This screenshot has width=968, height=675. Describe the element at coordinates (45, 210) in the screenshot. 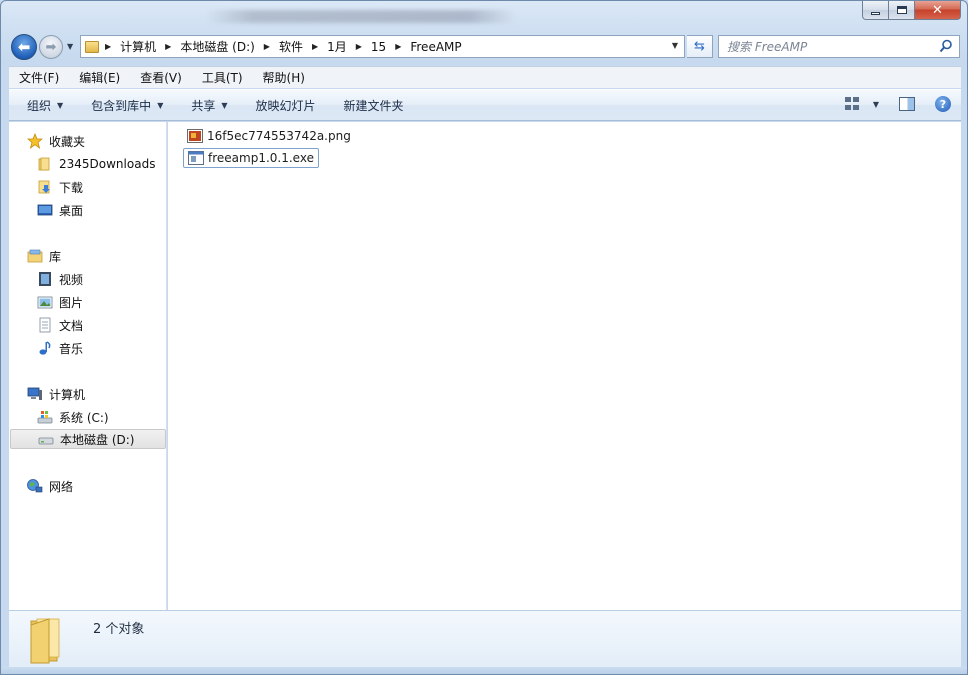

I see `desktop-icon` at that location.